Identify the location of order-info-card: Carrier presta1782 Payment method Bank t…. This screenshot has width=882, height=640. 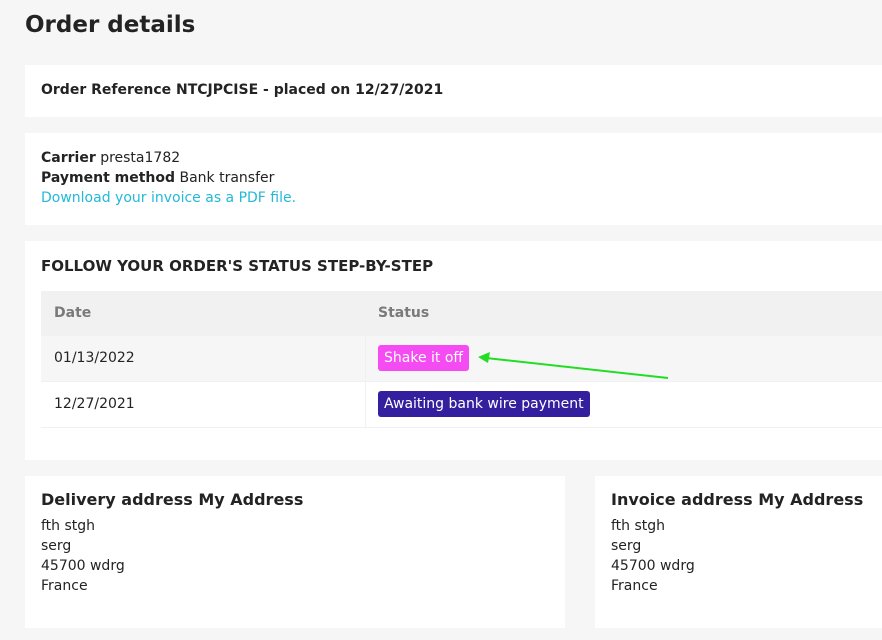
(453, 179).